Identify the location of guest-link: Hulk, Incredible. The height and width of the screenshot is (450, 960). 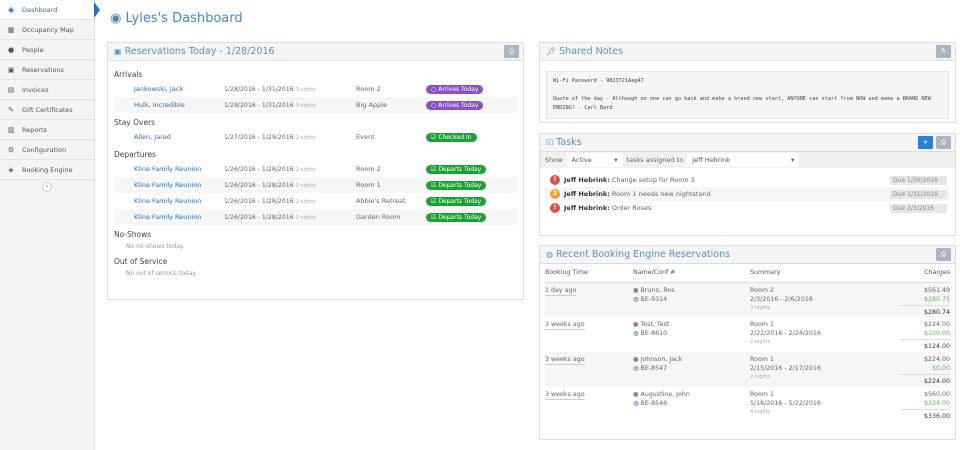
(169, 105).